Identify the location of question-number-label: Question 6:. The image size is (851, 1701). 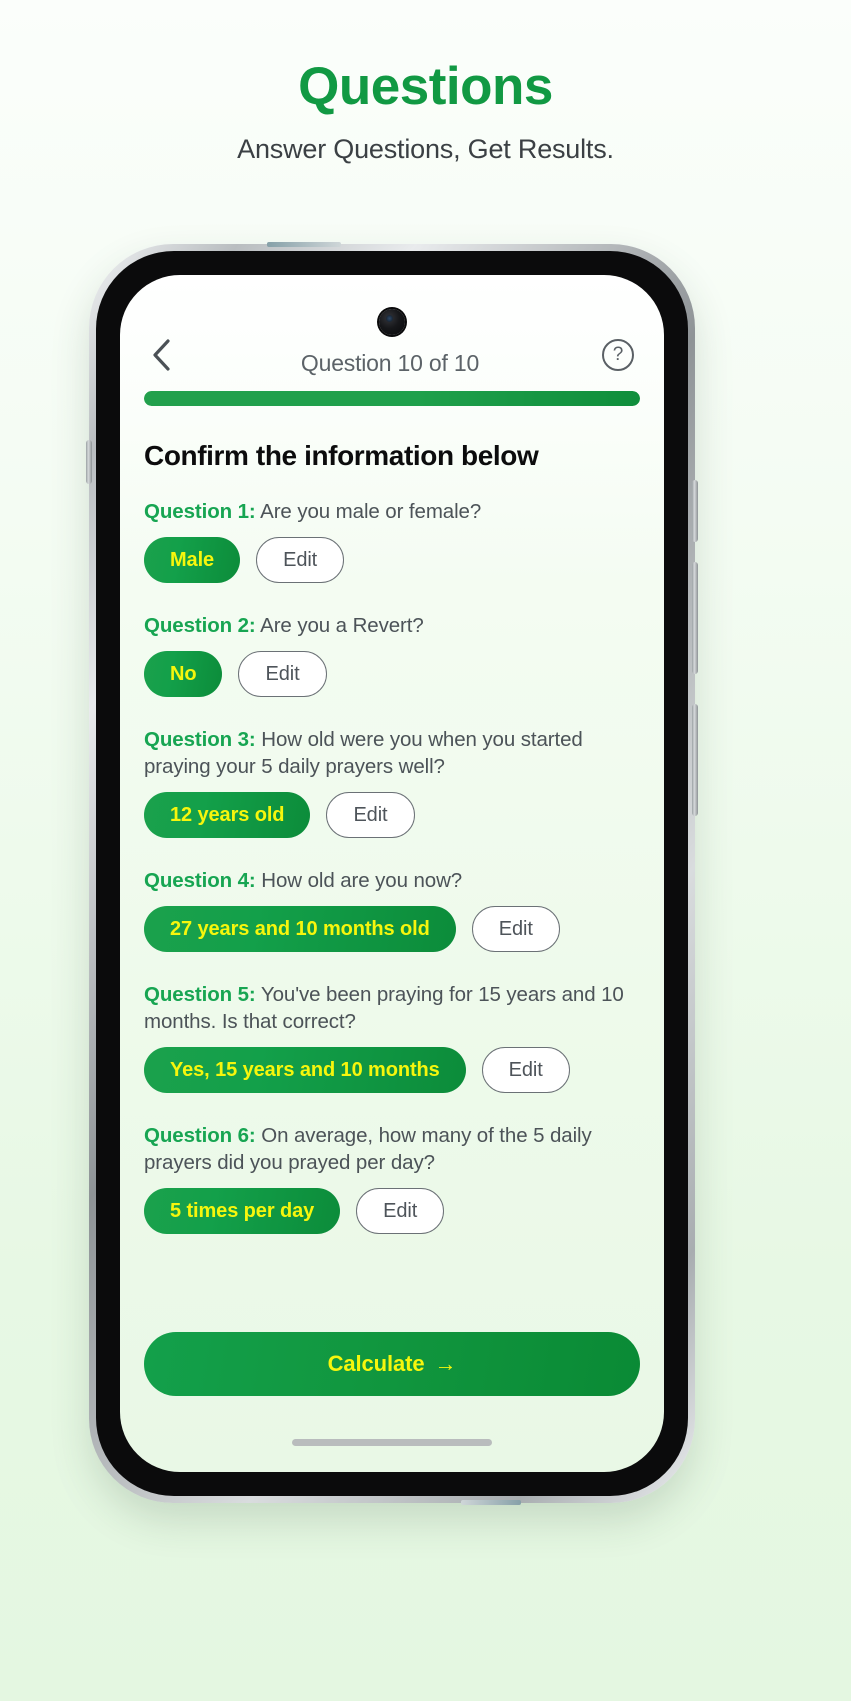
(200, 1136).